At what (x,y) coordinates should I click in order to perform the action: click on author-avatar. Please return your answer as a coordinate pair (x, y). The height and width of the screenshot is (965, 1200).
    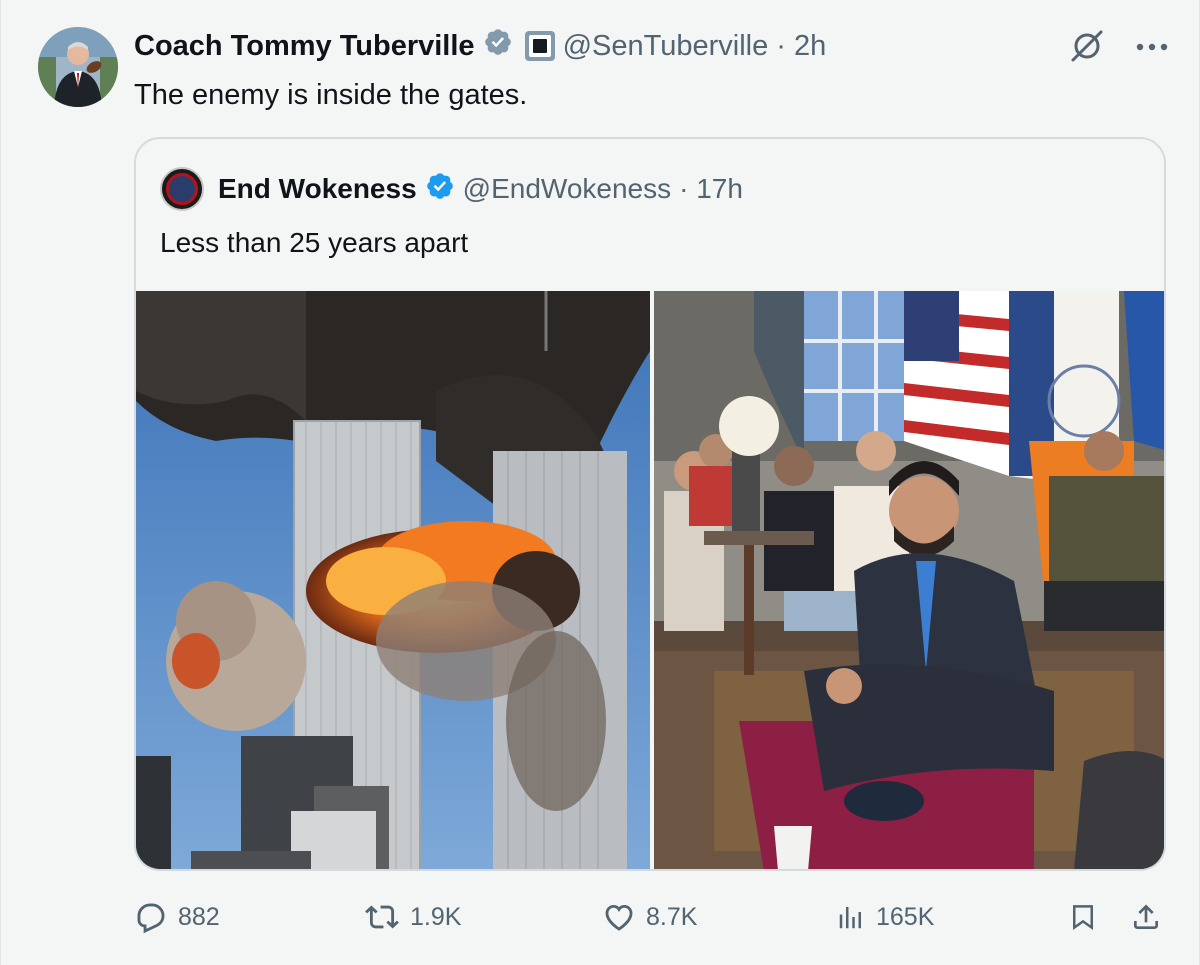
    Looking at the image, I should click on (78, 67).